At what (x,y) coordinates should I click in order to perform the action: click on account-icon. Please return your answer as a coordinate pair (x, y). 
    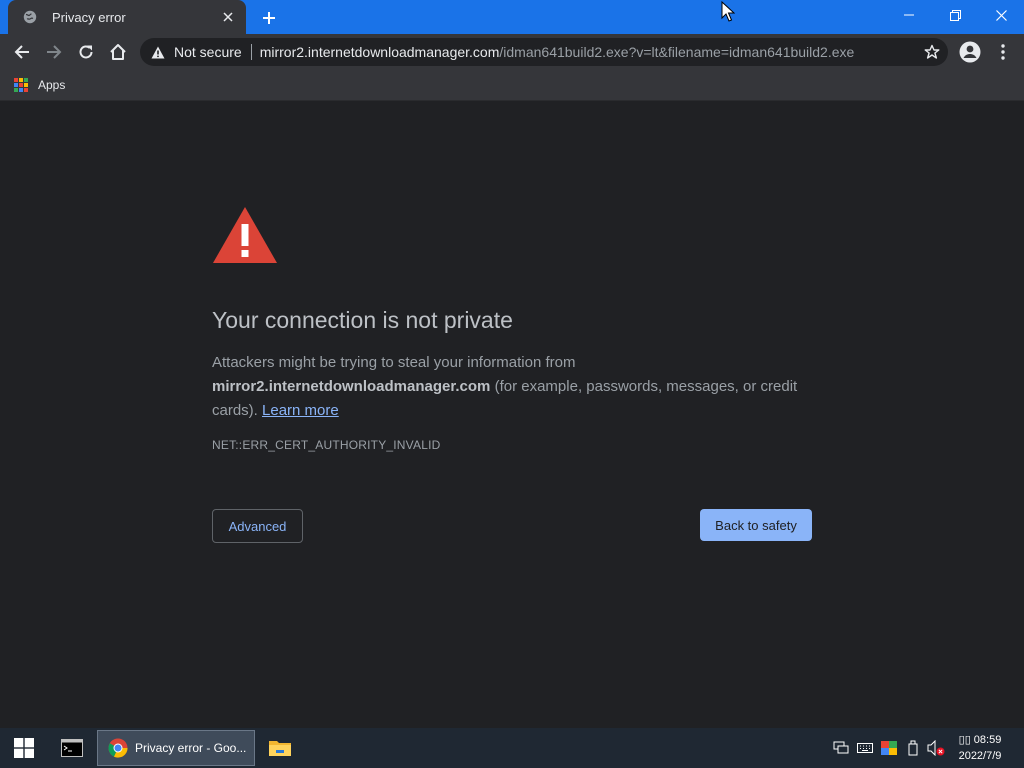
    Looking at the image, I should click on (970, 52).